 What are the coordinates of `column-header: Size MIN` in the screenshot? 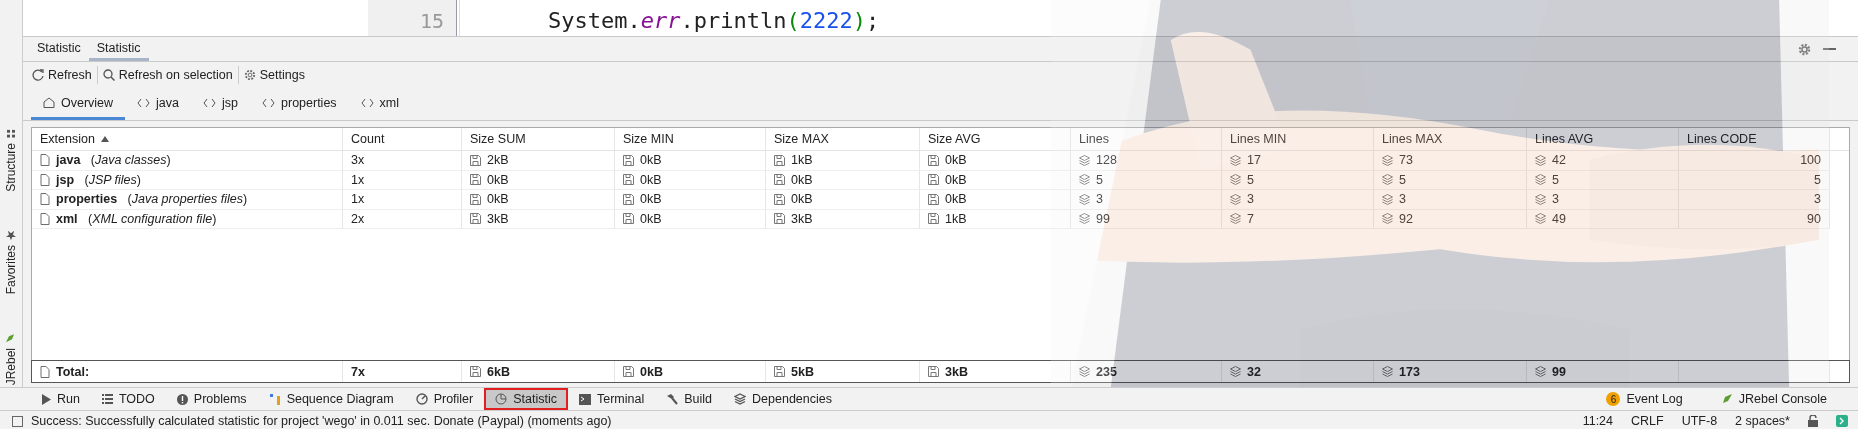 It's located at (690, 139).